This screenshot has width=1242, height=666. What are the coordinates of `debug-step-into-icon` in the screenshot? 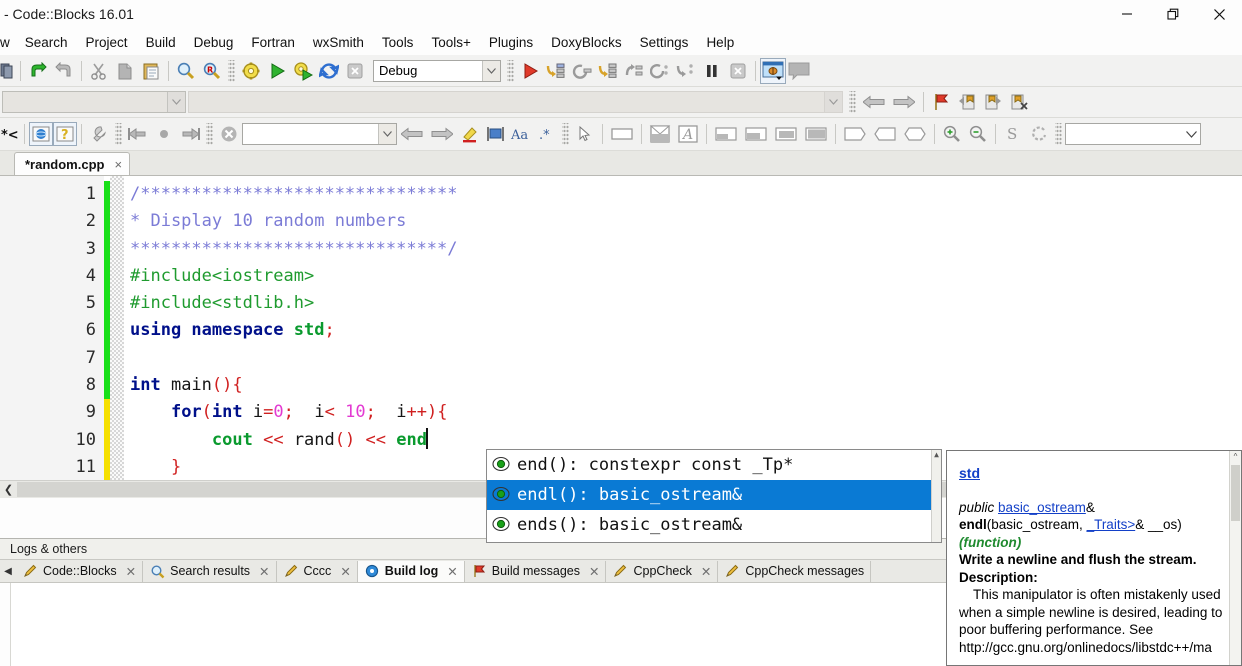 It's located at (608, 71).